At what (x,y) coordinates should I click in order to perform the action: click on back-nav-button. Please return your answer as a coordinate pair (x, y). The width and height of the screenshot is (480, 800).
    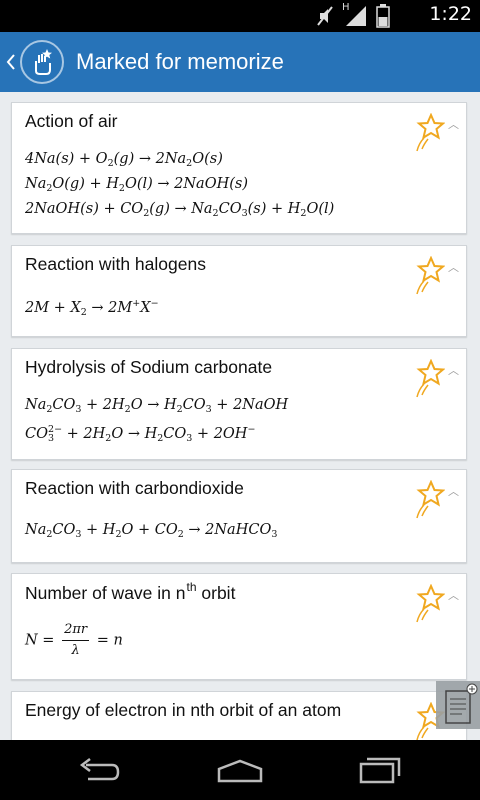
    Looking at the image, I should click on (100, 770).